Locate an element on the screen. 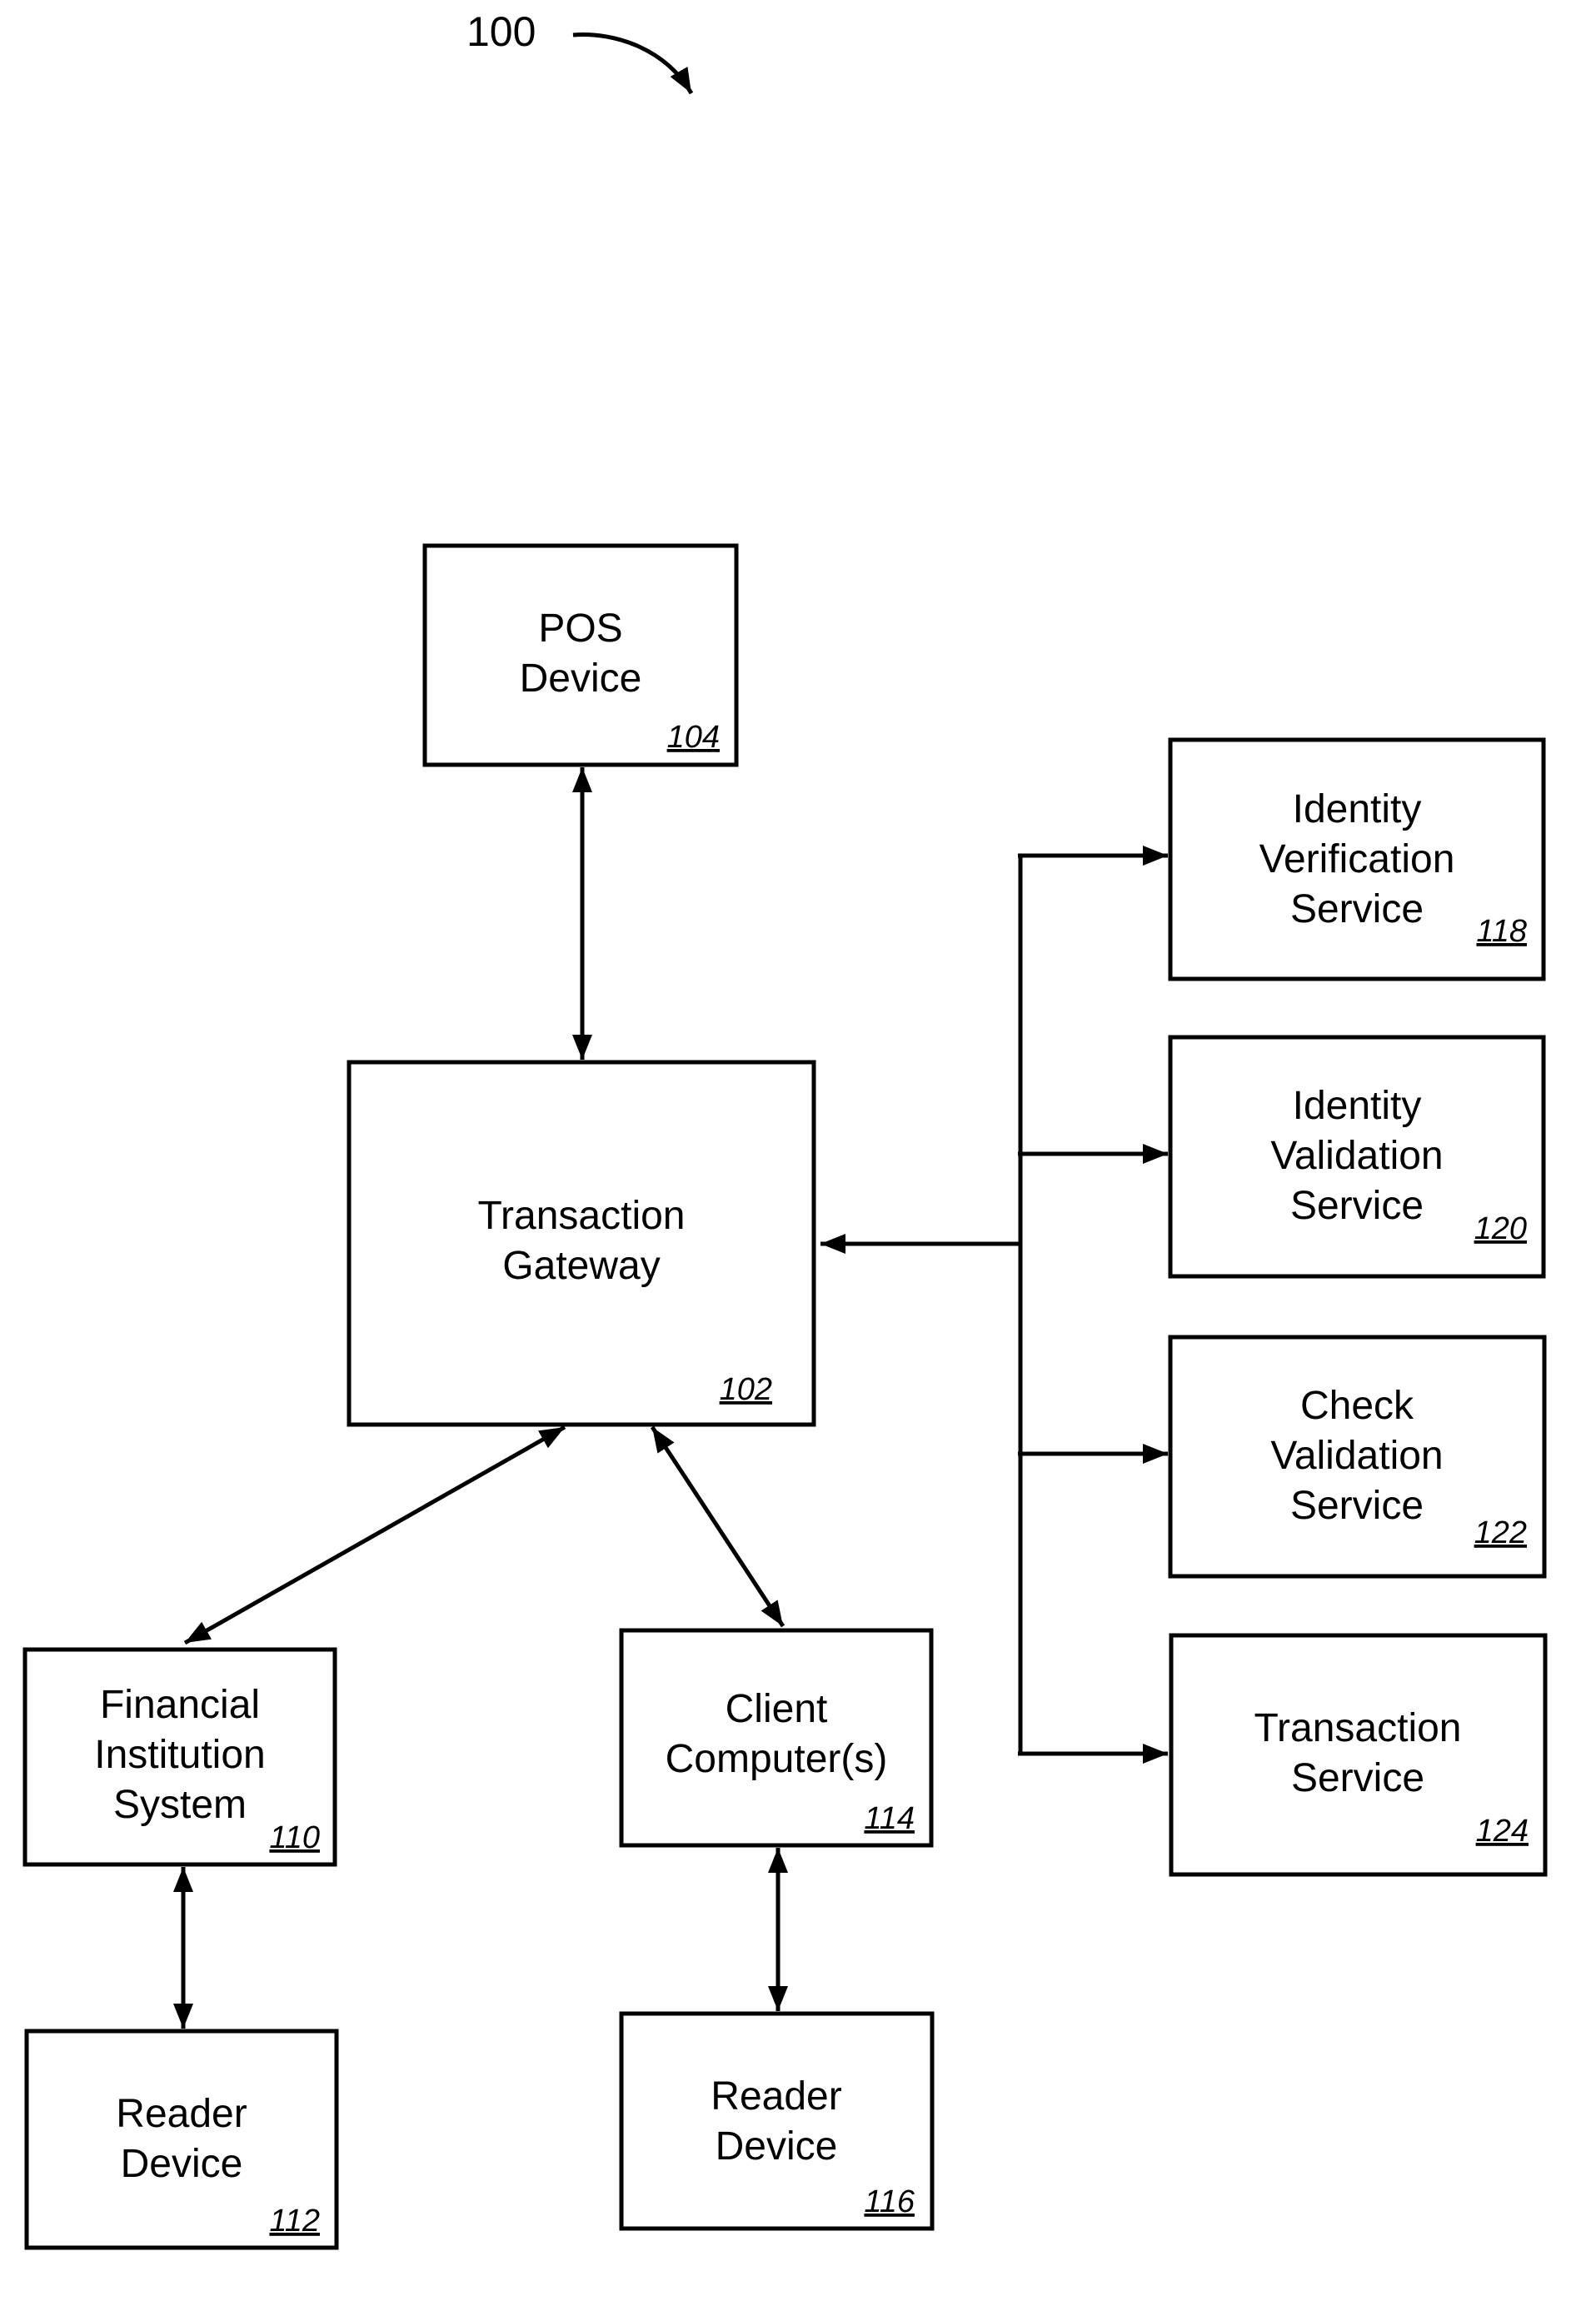 The width and height of the screenshot is (1596, 2321). box-financial-institution: Financial Institution System 110 is located at coordinates (179, 1757).